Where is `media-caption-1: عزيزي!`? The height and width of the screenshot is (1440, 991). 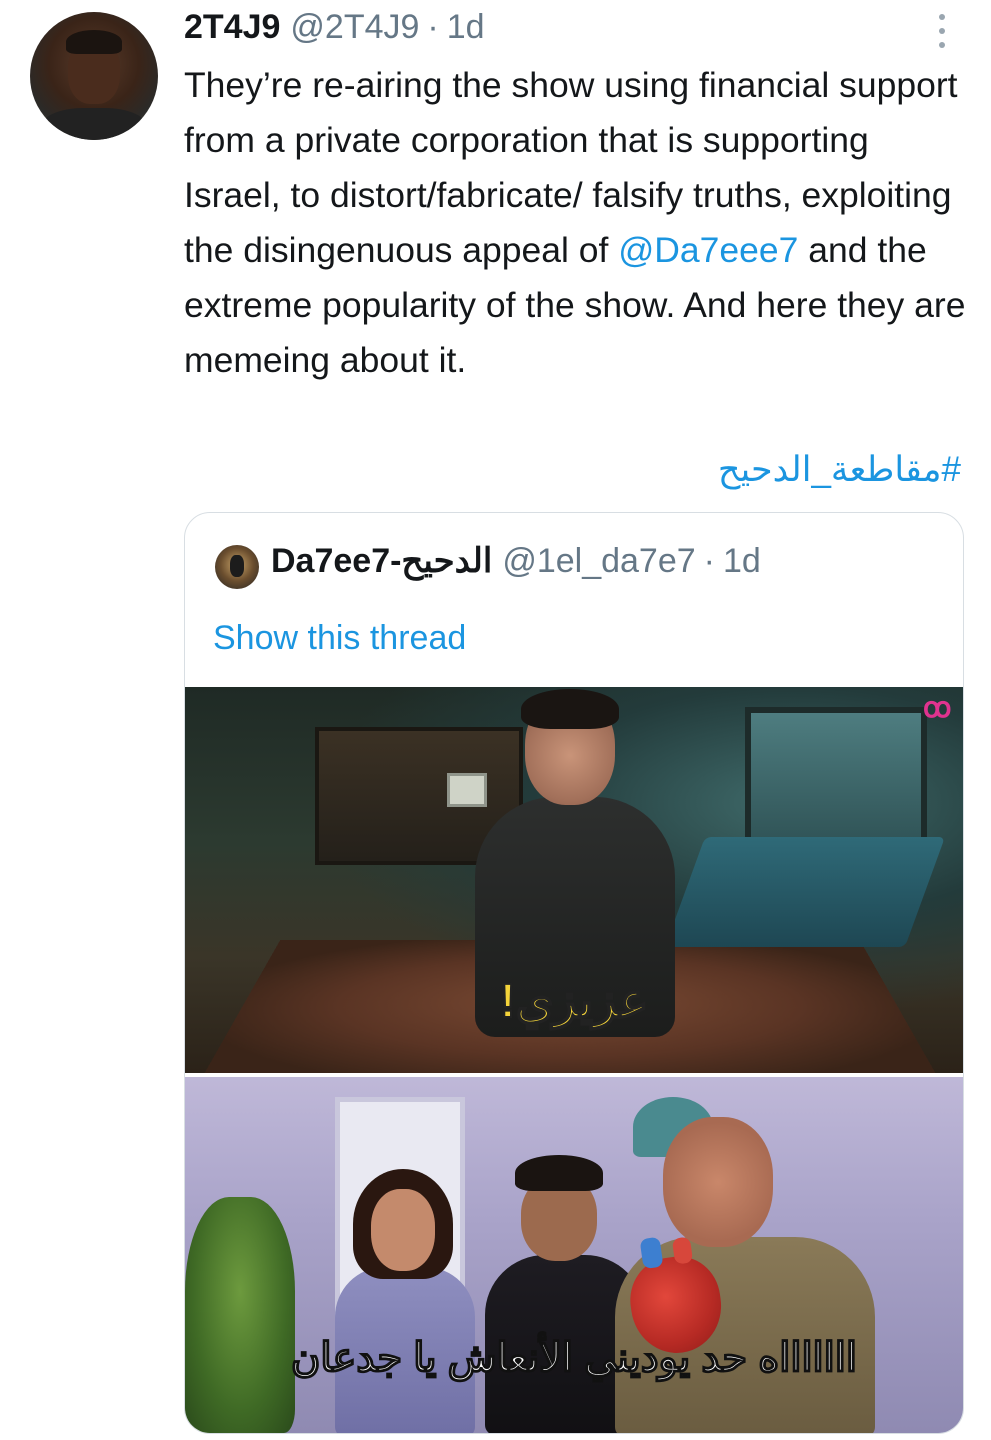
media-caption-1: عزيزي! is located at coordinates (574, 1001).